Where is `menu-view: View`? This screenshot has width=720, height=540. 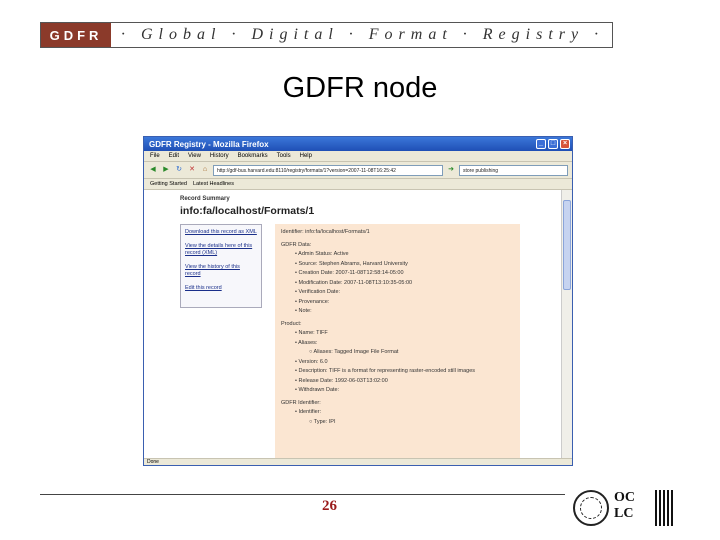 menu-view: View is located at coordinates (194, 156).